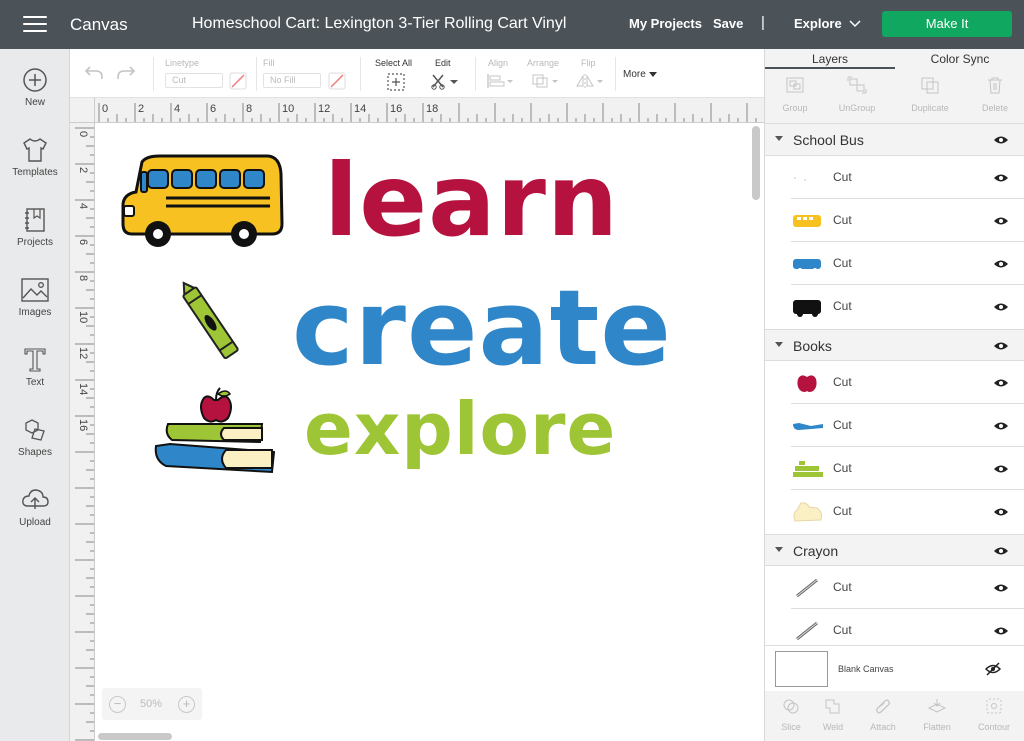  I want to click on flatten-button: Flatten, so click(937, 714).